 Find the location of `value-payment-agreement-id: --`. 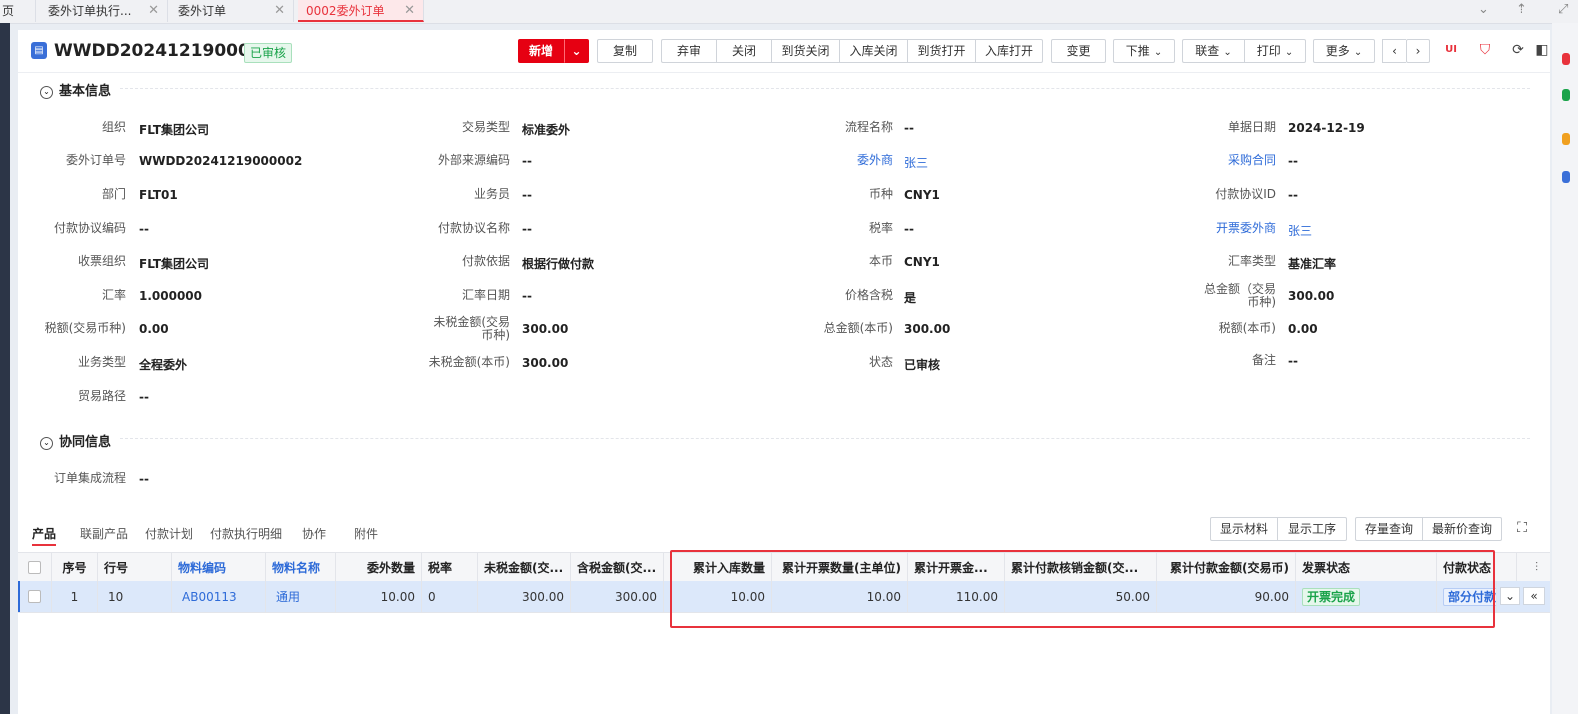

value-payment-agreement-id: -- is located at coordinates (1293, 195).